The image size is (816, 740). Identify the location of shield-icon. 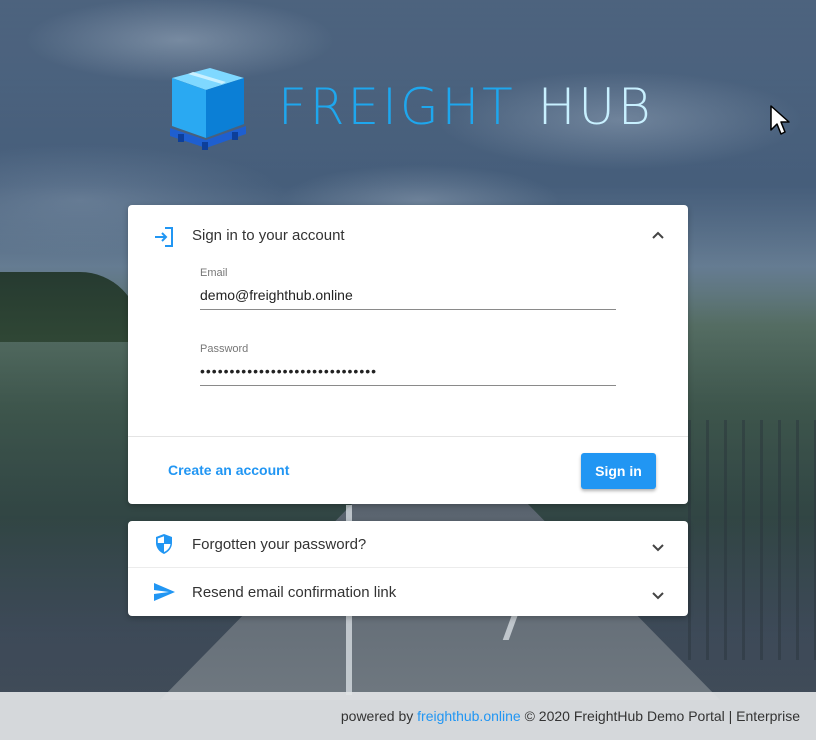
(164, 544).